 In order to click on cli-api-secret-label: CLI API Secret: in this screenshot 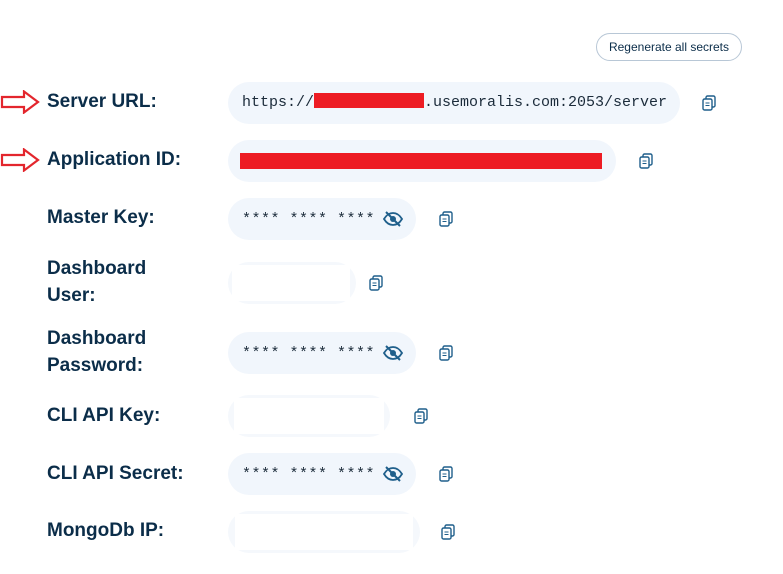, I will do `click(115, 473)`.